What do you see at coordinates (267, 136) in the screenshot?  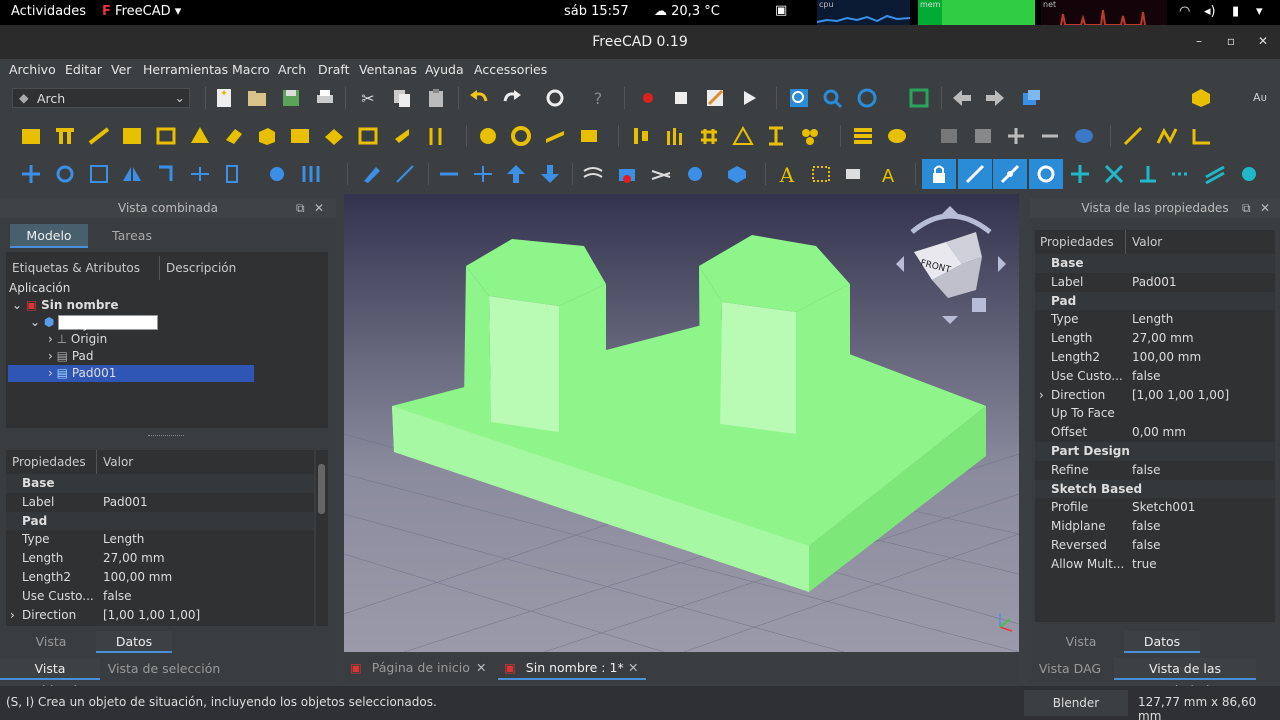 I see `arch-space-icon` at bounding box center [267, 136].